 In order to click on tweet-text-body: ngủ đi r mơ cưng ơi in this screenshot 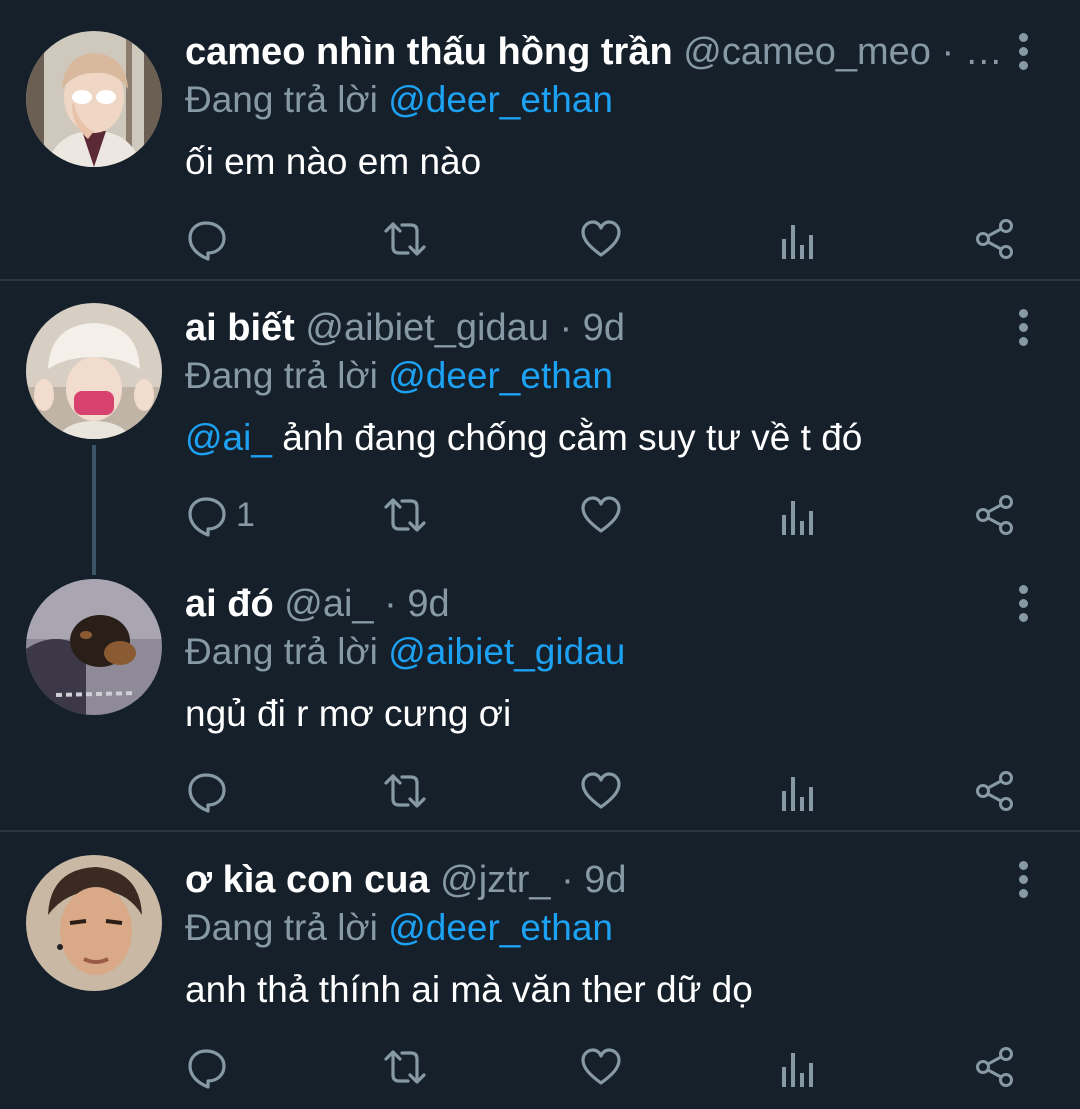, I will do `click(348, 713)`.